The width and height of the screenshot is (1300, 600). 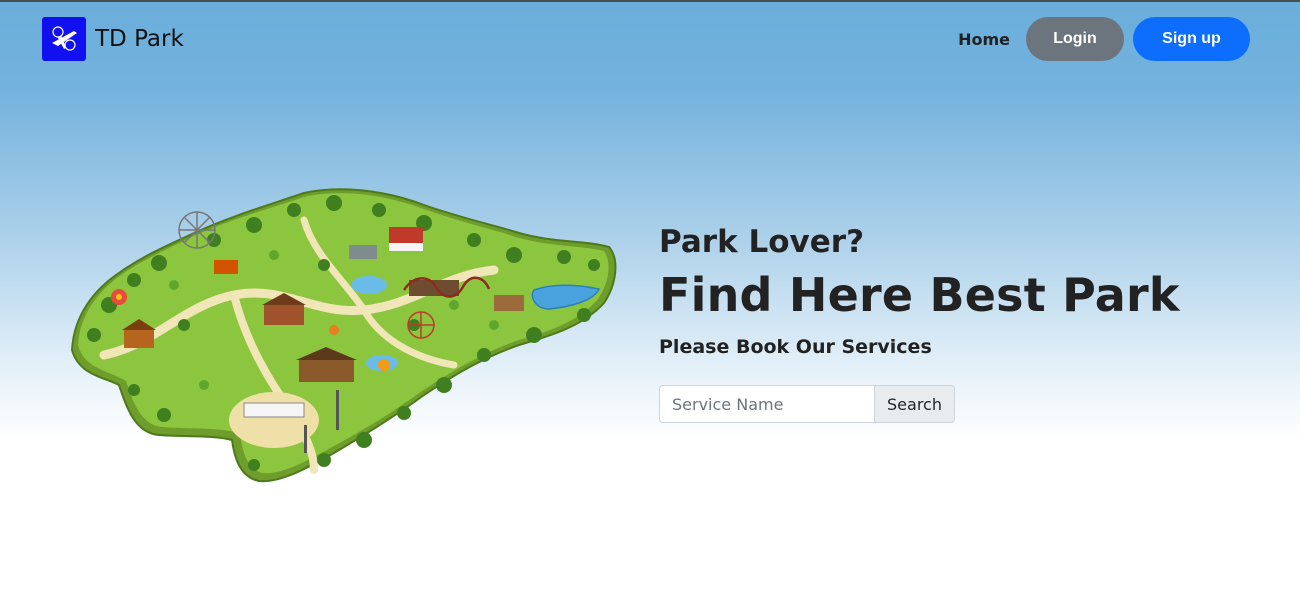 What do you see at coordinates (915, 404) in the screenshot?
I see `search-button: Search` at bounding box center [915, 404].